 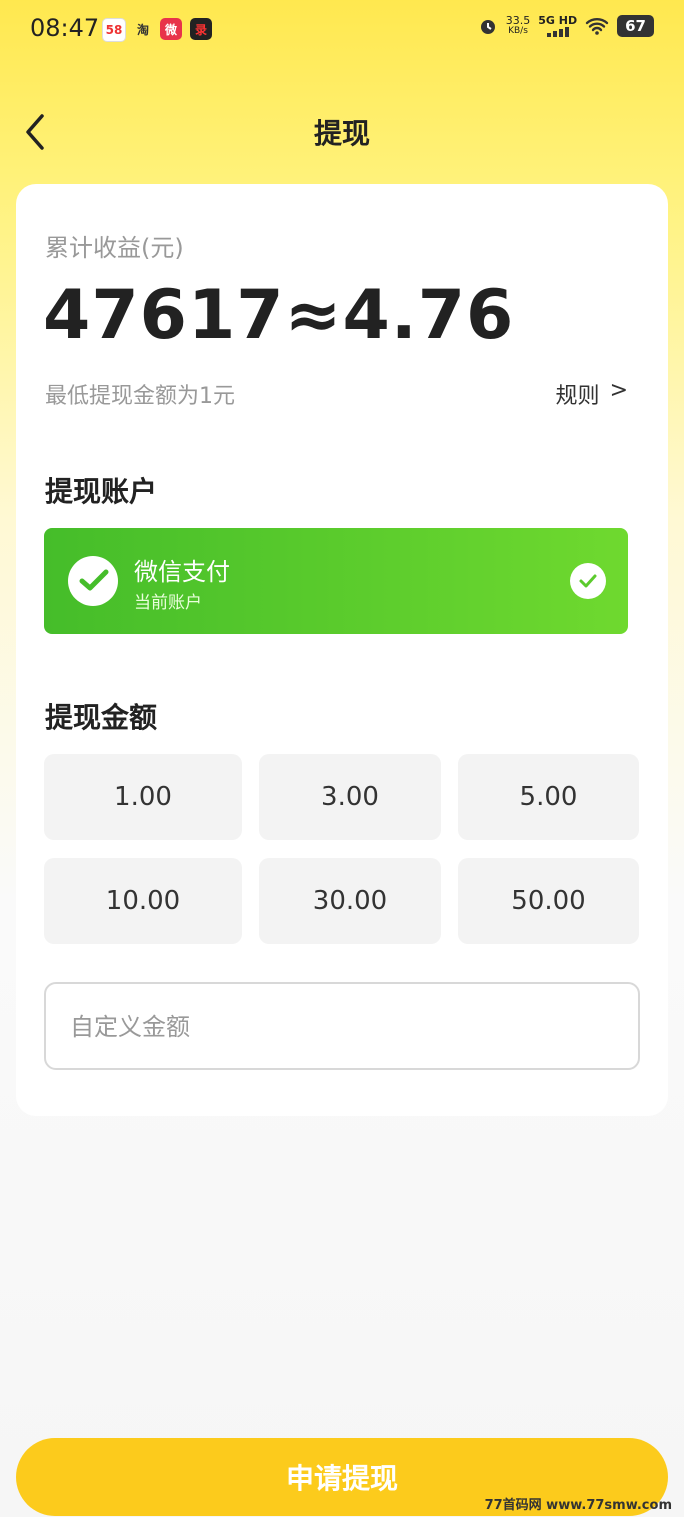 What do you see at coordinates (182, 572) in the screenshot?
I see `account-name: 微信支付` at bounding box center [182, 572].